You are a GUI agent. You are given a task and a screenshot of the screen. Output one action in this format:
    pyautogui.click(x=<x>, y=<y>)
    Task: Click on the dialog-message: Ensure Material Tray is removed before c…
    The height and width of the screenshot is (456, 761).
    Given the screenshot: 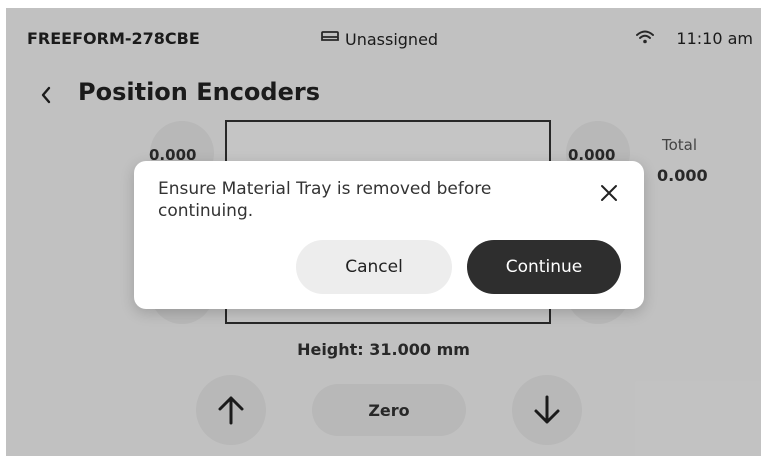 What is the action you would take?
    pyautogui.click(x=325, y=200)
    